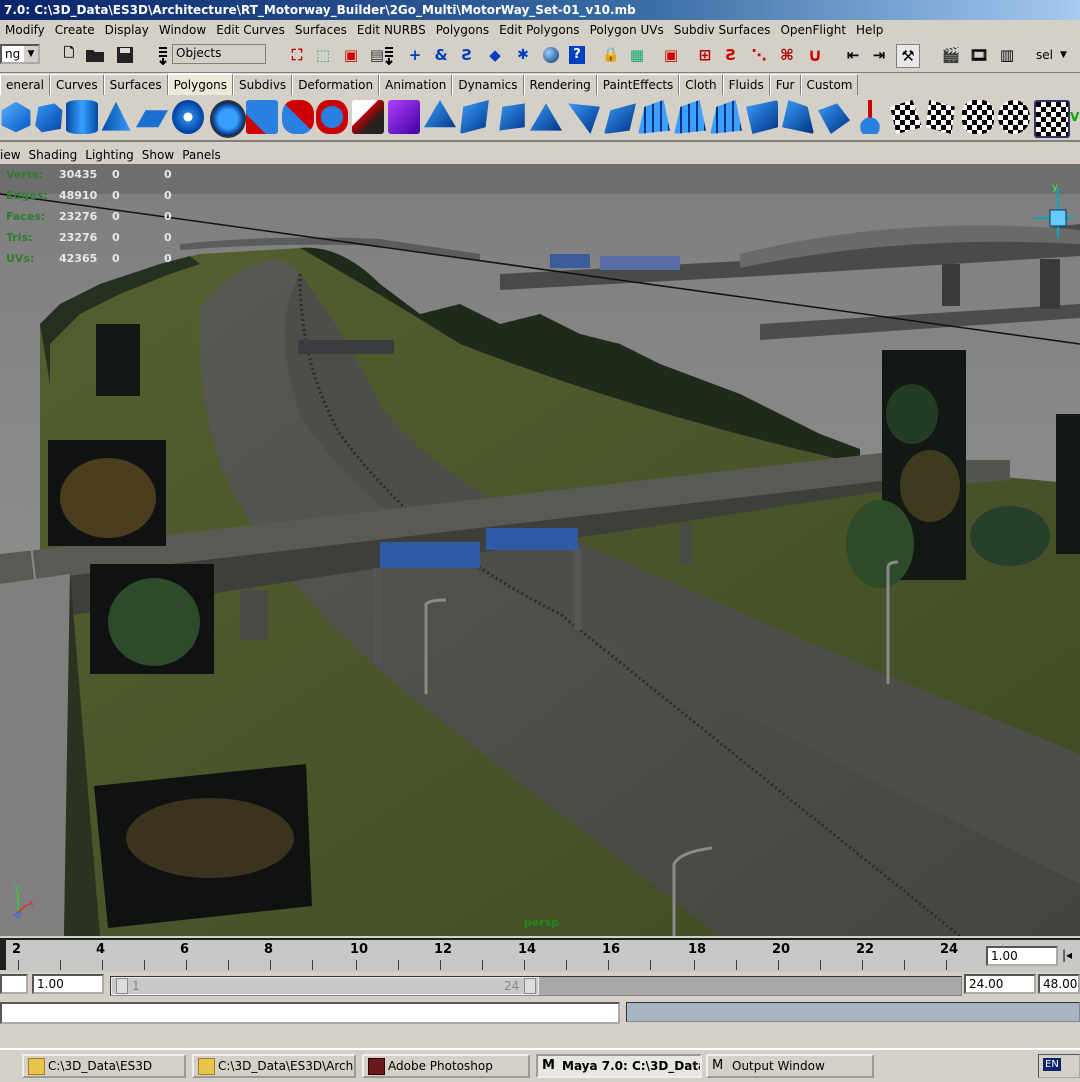 The width and height of the screenshot is (1080, 1082). I want to click on menu-subdiv-surfaces: Subdiv Surfaces, so click(722, 30).